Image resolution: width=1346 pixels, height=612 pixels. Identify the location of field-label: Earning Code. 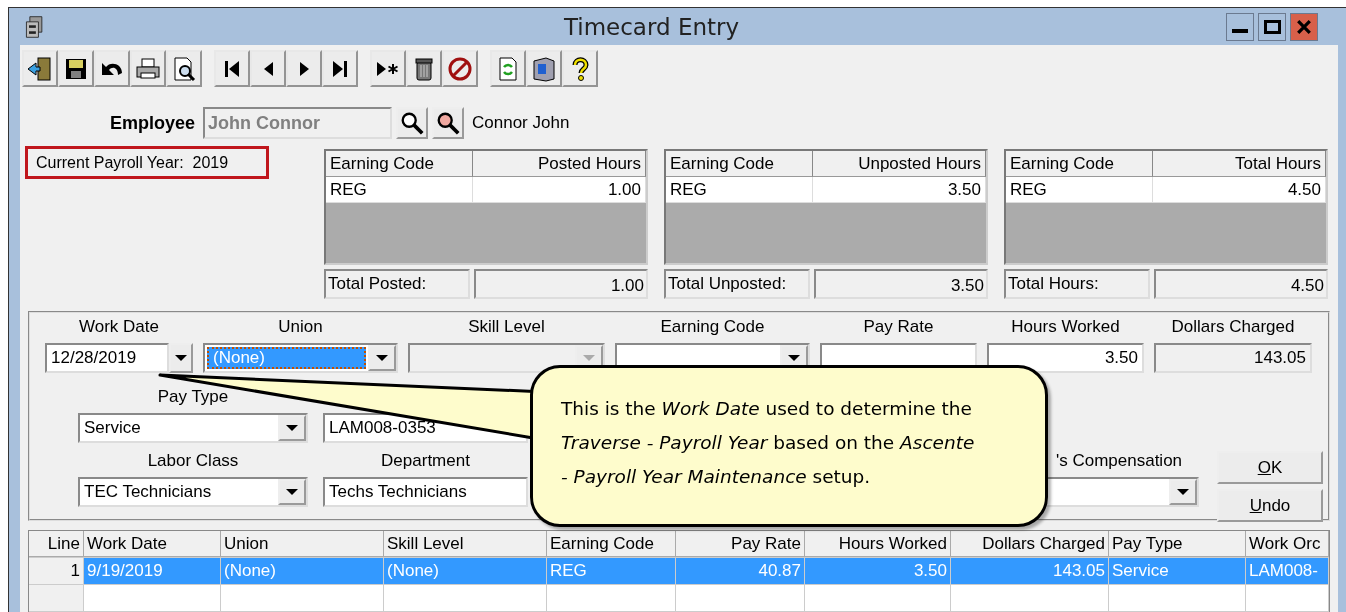
(712, 327).